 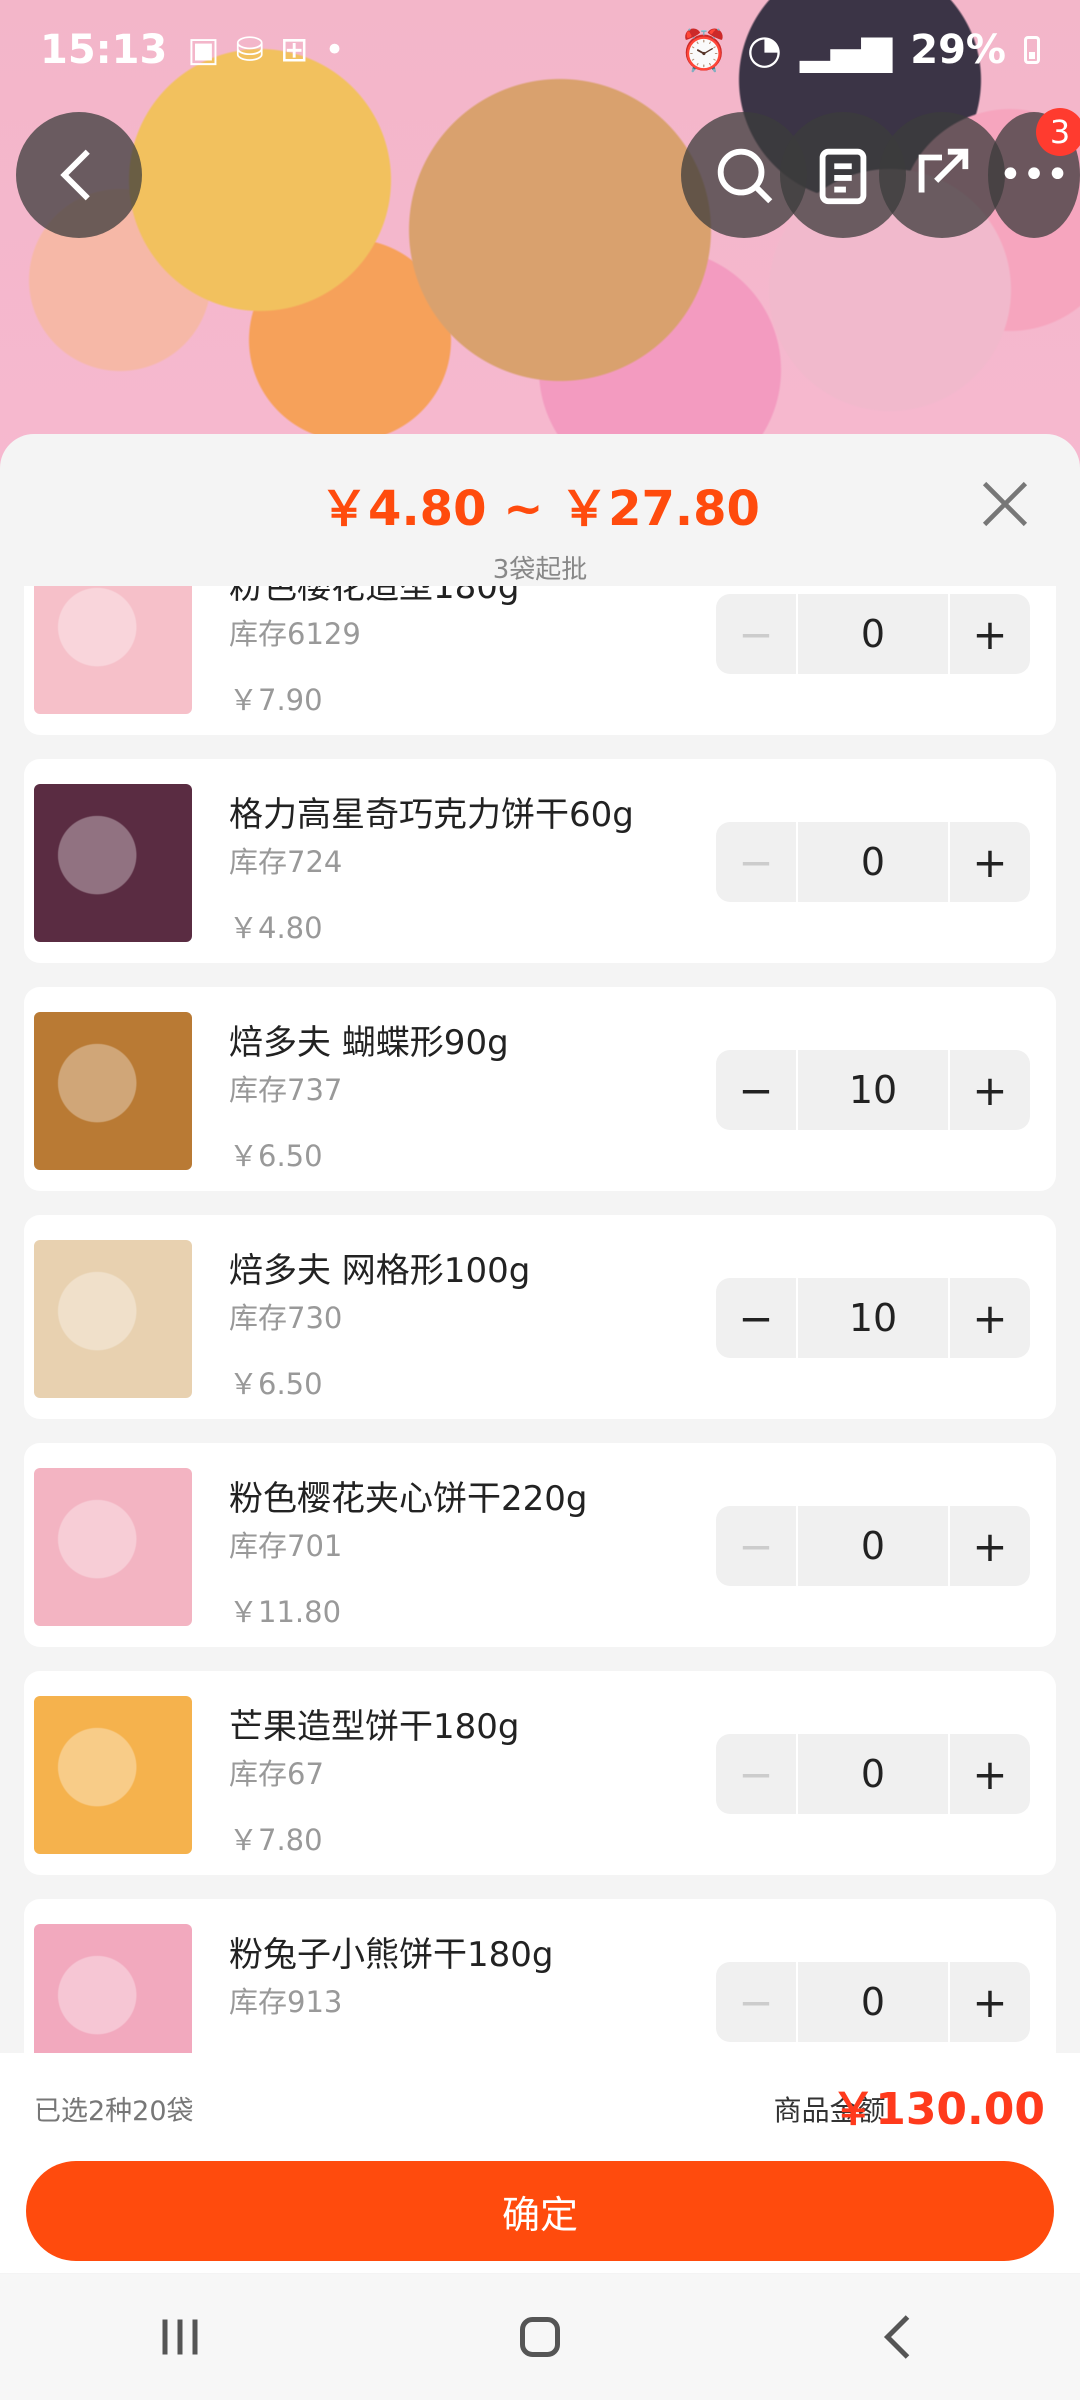 I want to click on product-price: ￥11.80, so click(x=285, y=1612).